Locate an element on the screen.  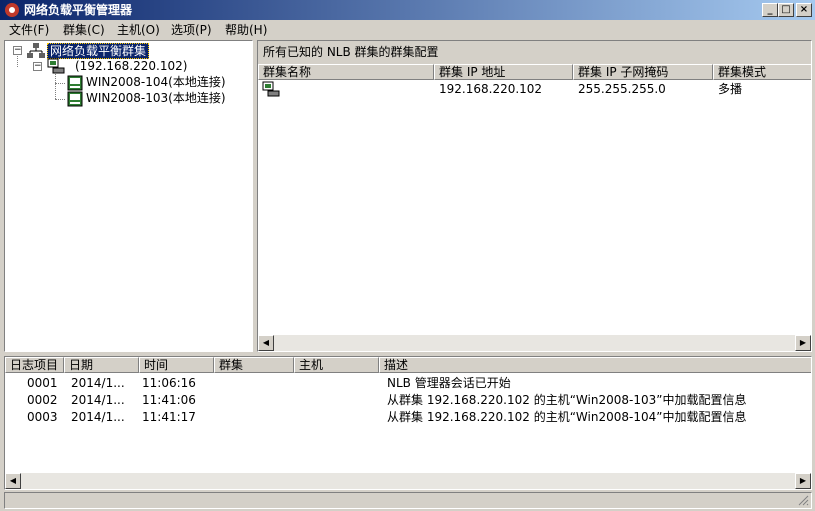
cluster-group-icon is located at coordinates (36, 50).